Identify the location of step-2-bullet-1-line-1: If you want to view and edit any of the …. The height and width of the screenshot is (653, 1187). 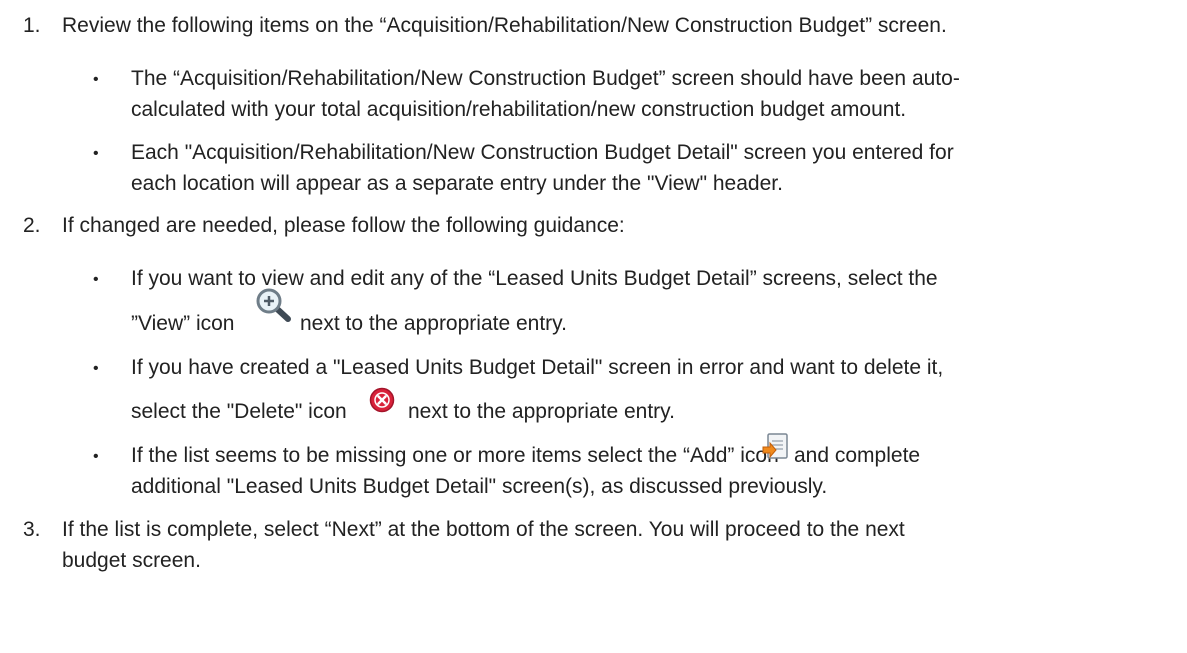
(534, 278).